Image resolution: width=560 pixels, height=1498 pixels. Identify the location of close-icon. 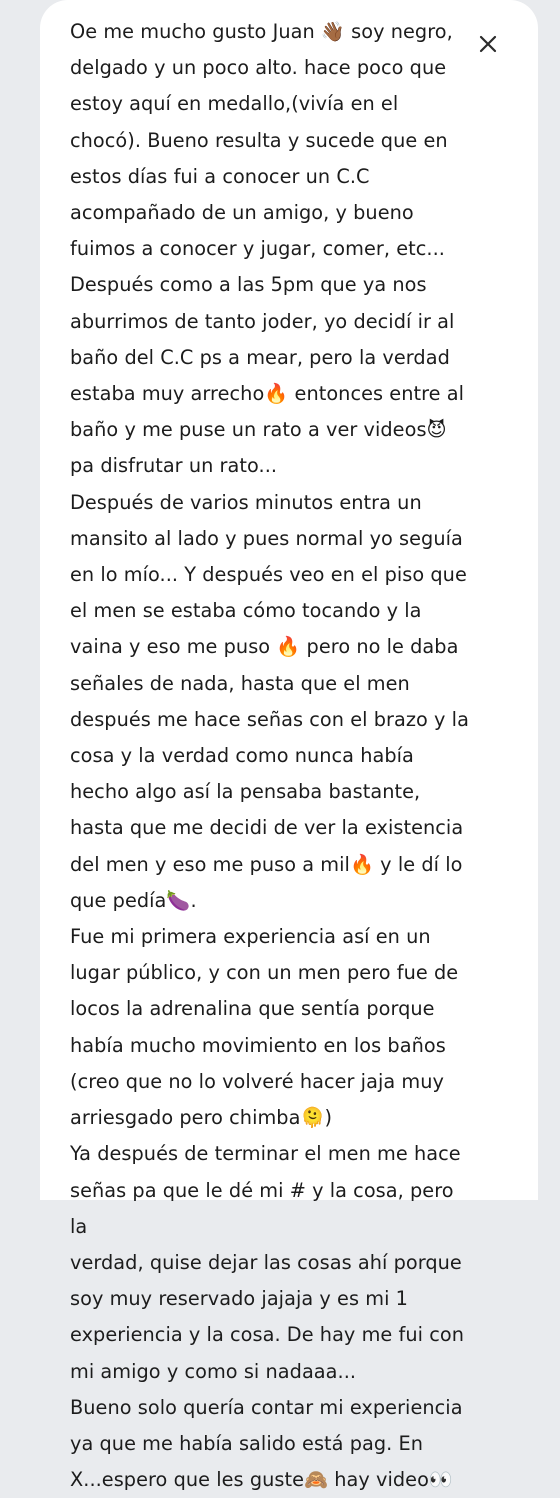
(488, 44).